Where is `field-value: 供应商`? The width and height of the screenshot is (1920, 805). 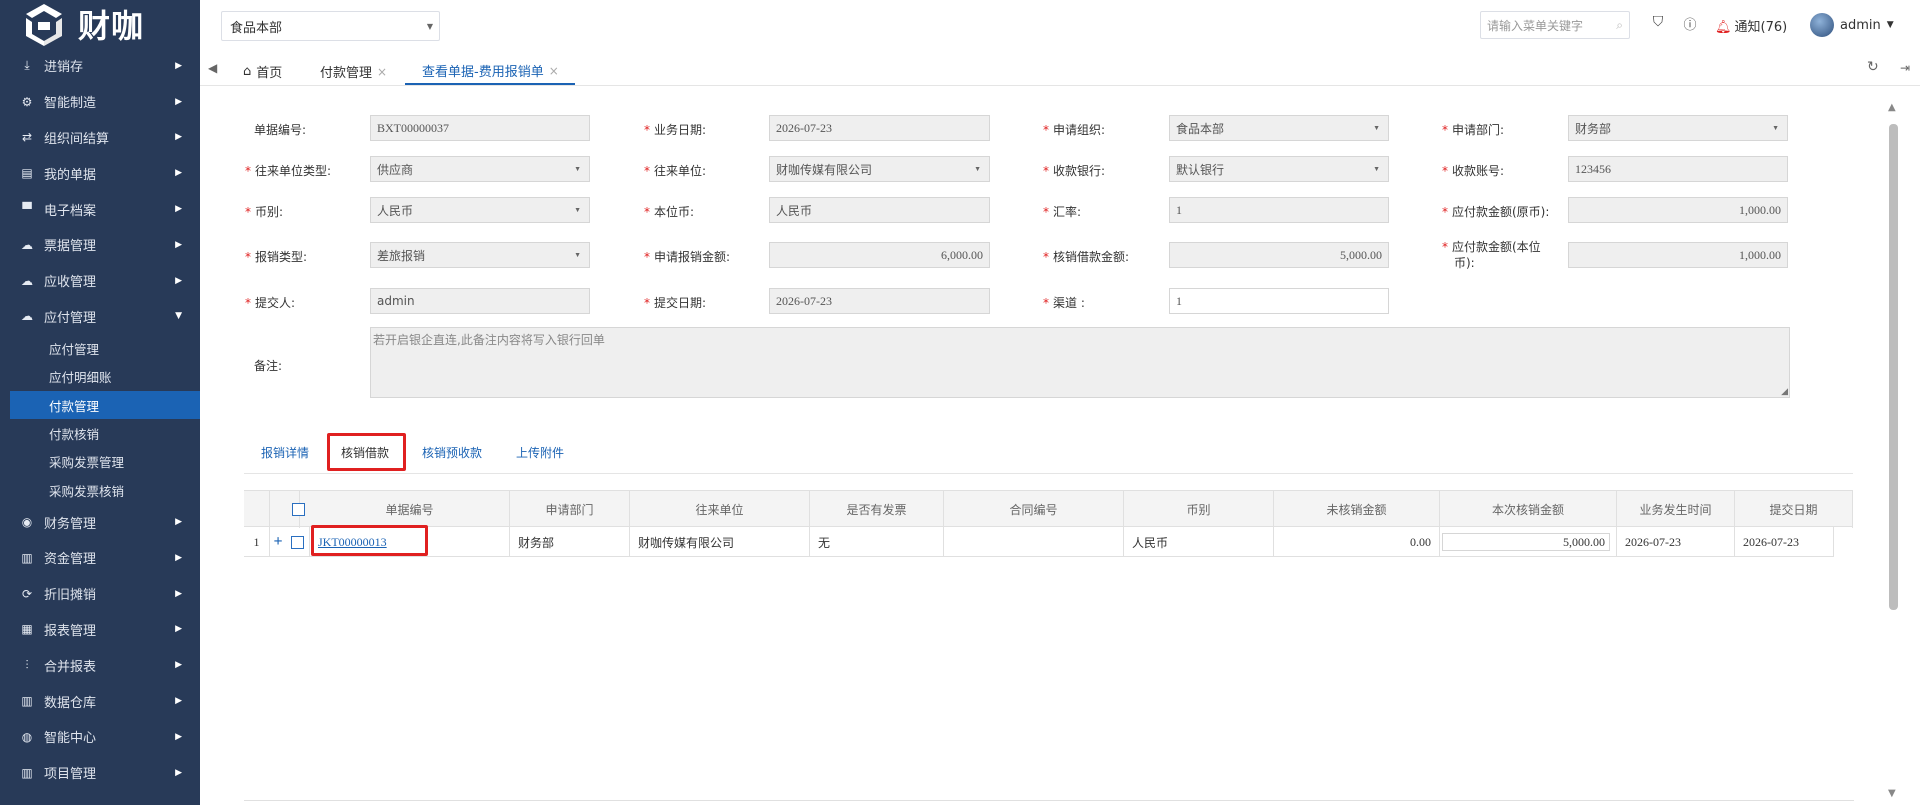 field-value: 供应商 is located at coordinates (395, 169).